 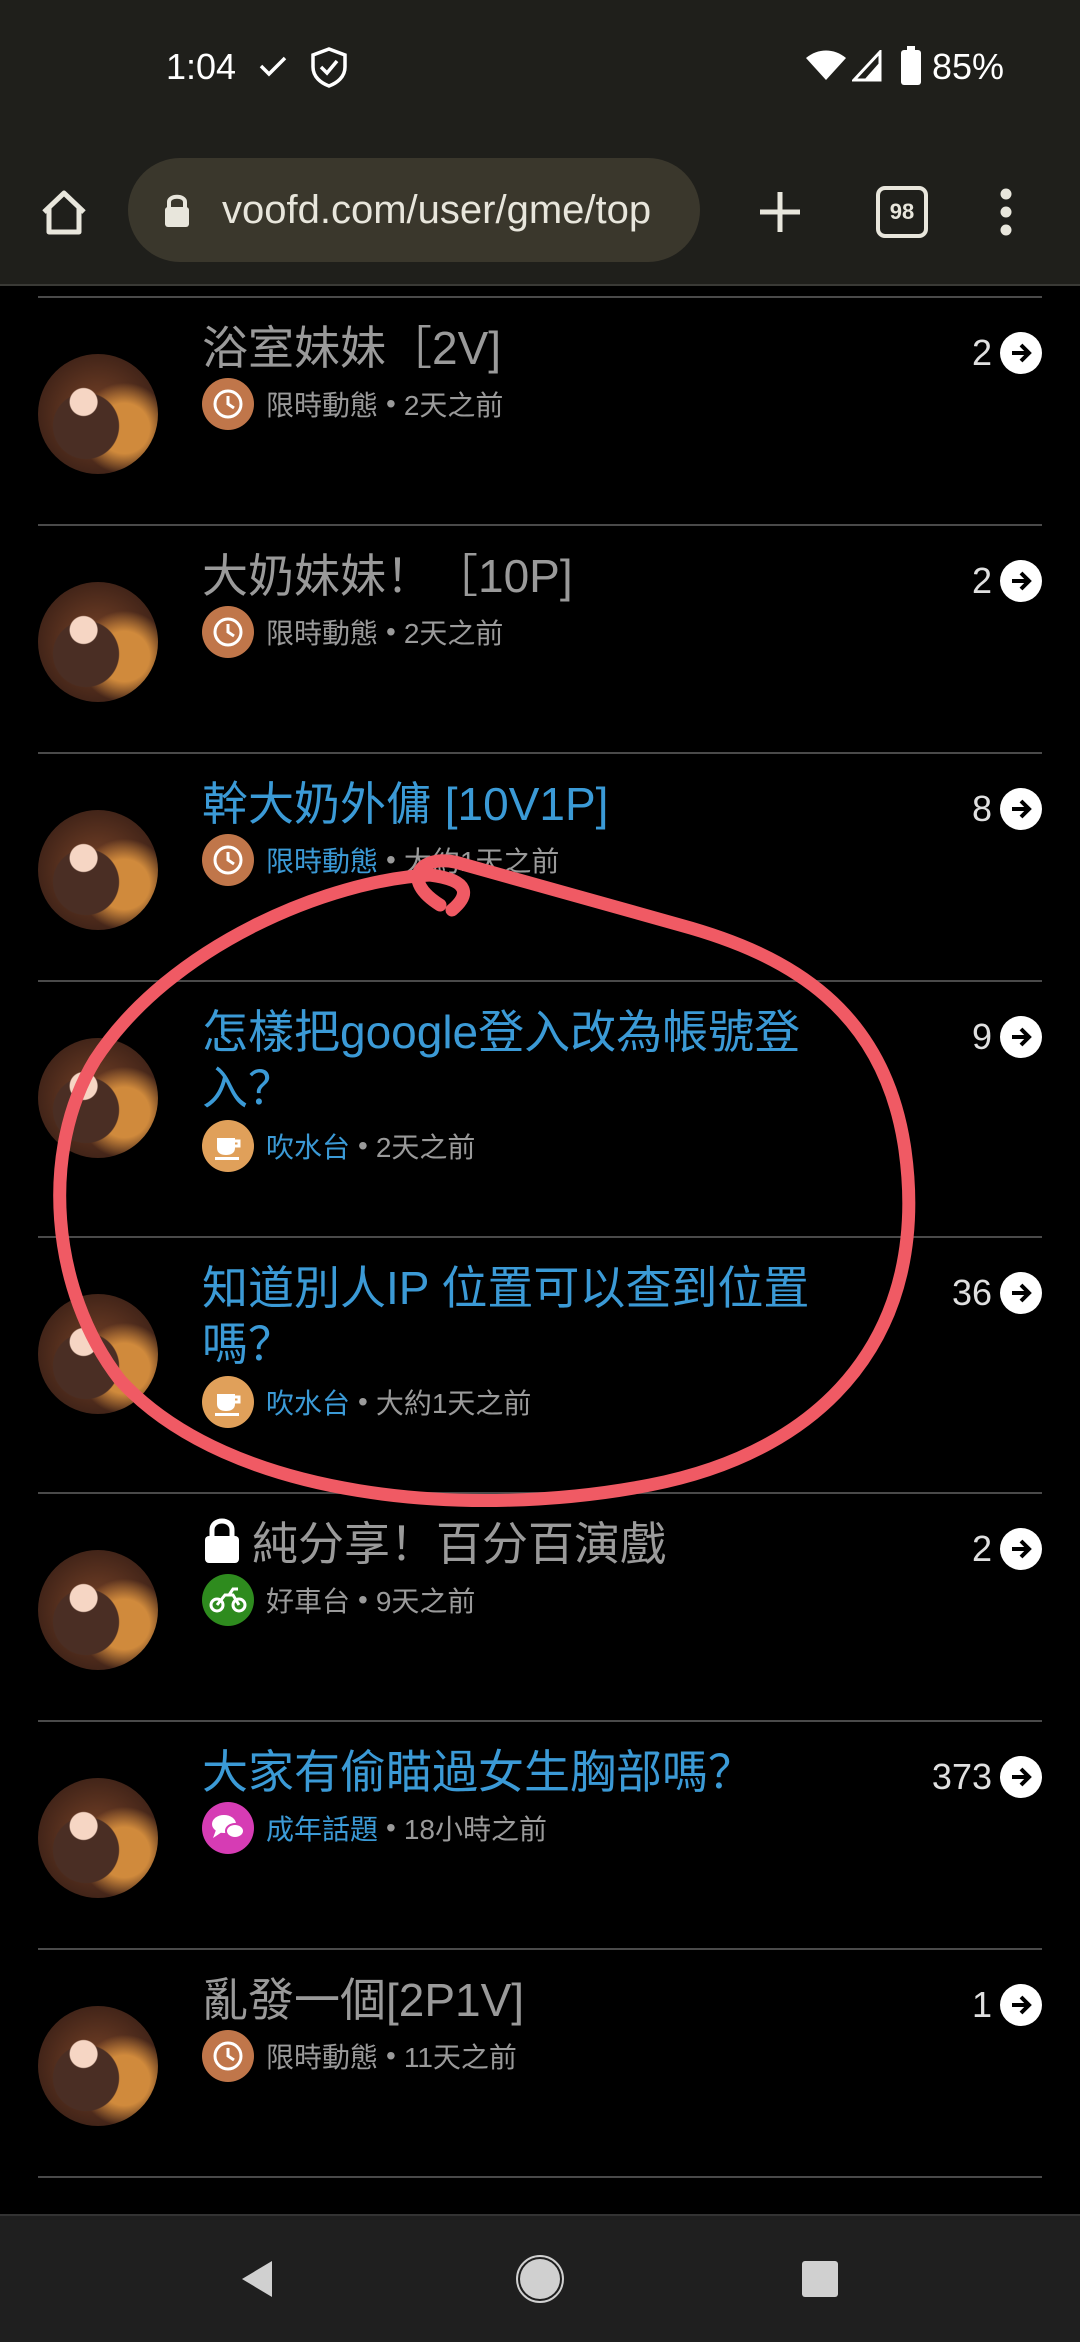 I want to click on reply-count: 36, so click(x=997, y=1293).